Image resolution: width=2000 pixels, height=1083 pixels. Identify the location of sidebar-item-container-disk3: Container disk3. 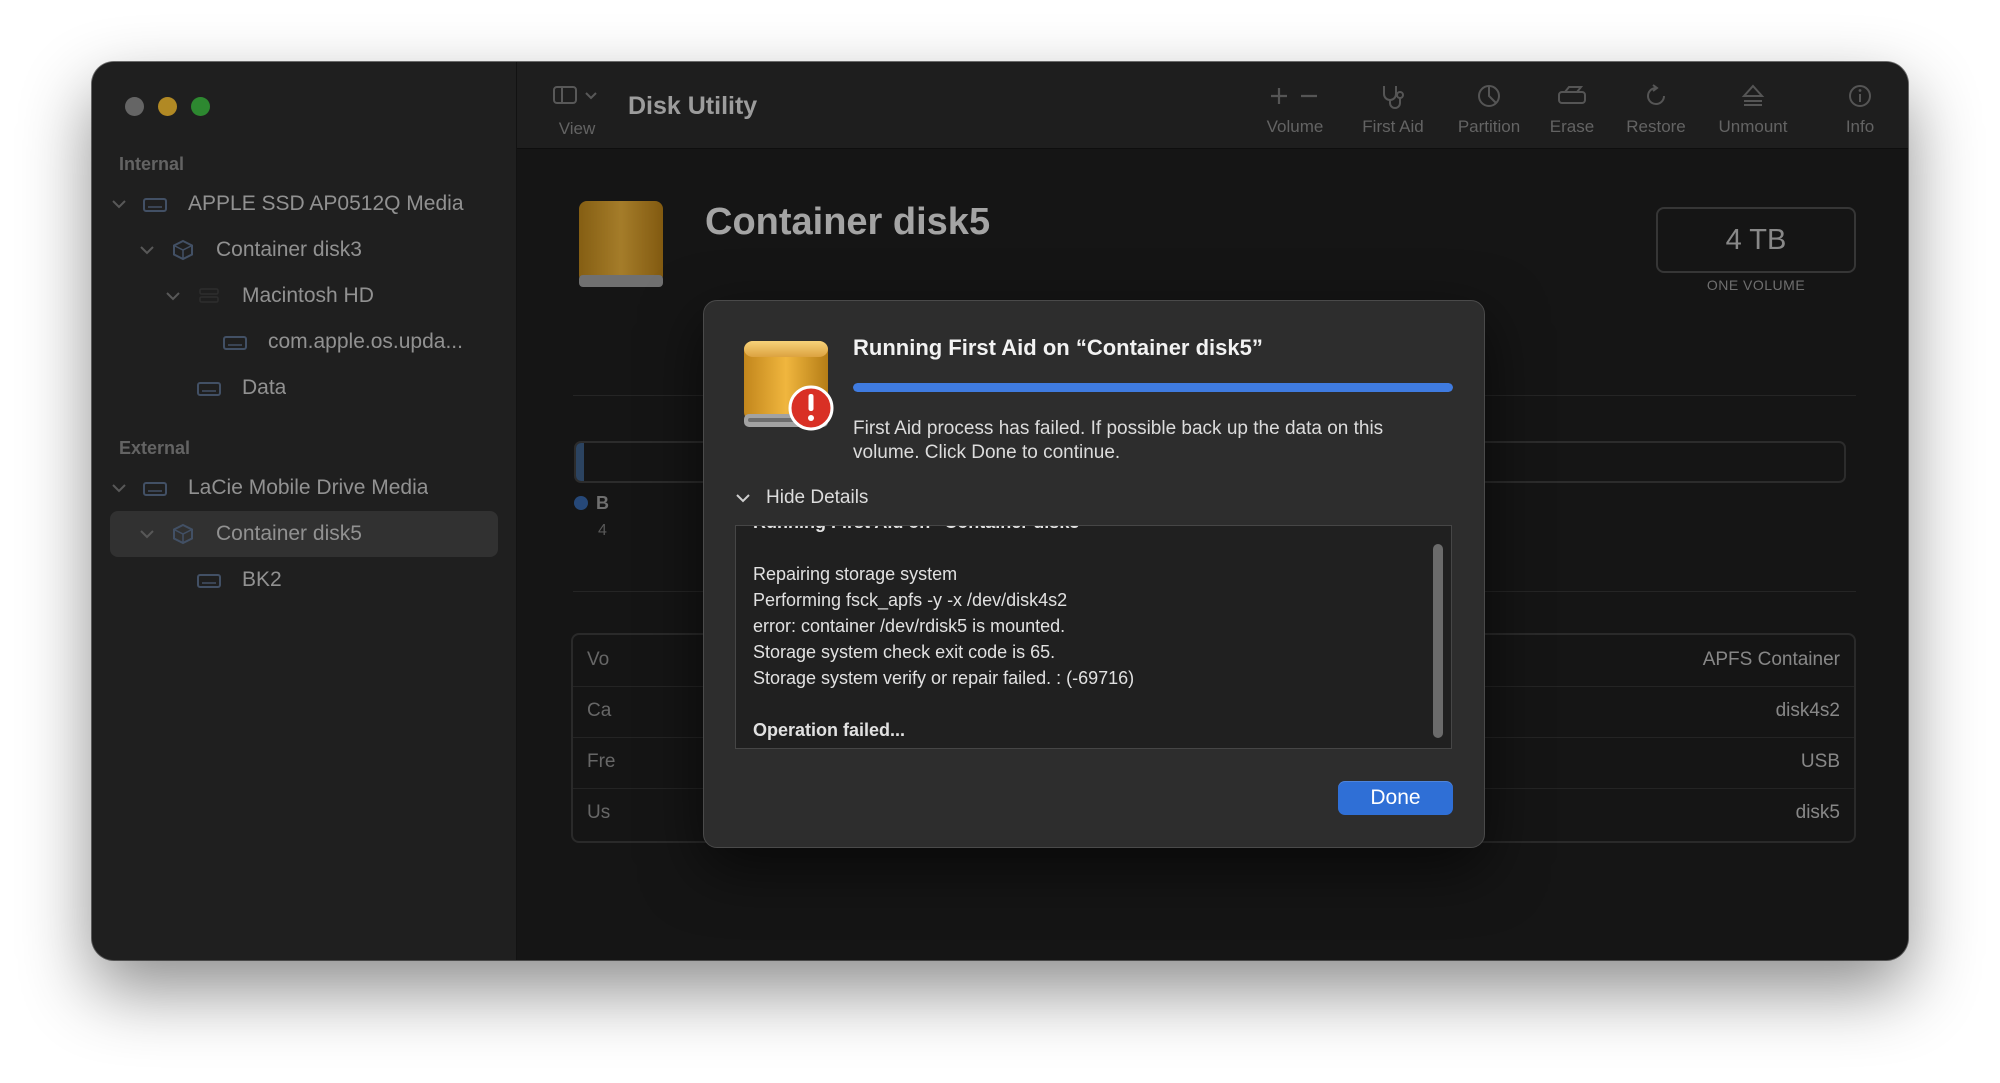
(304, 250).